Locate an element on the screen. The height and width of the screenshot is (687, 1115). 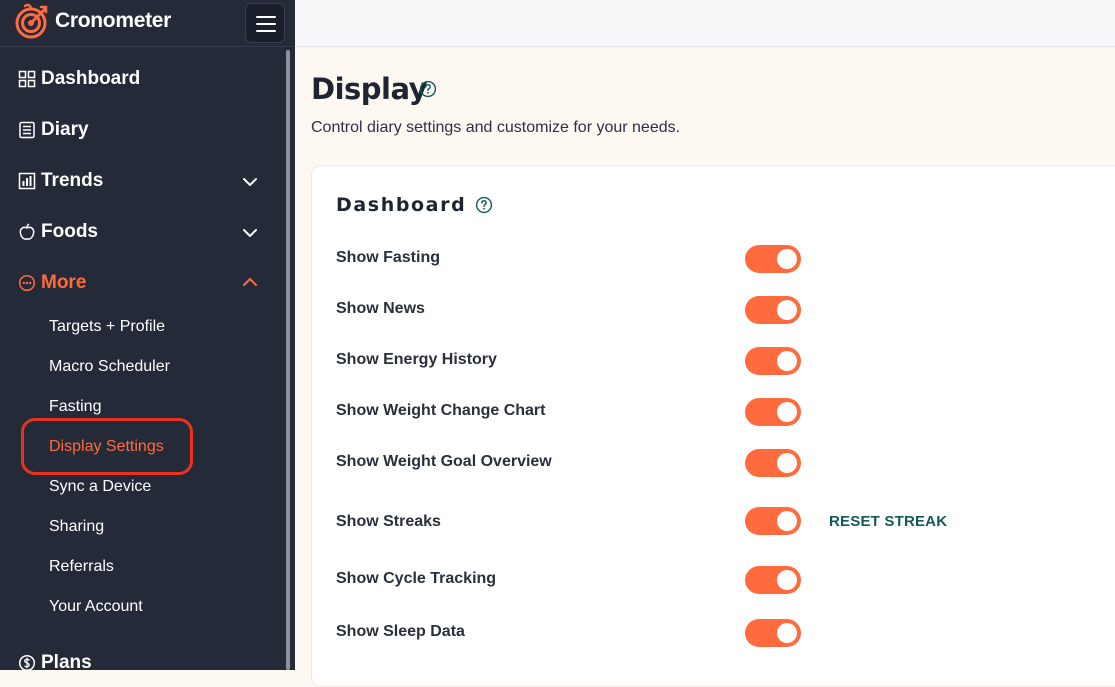
top-bar is located at coordinates (705, 23).